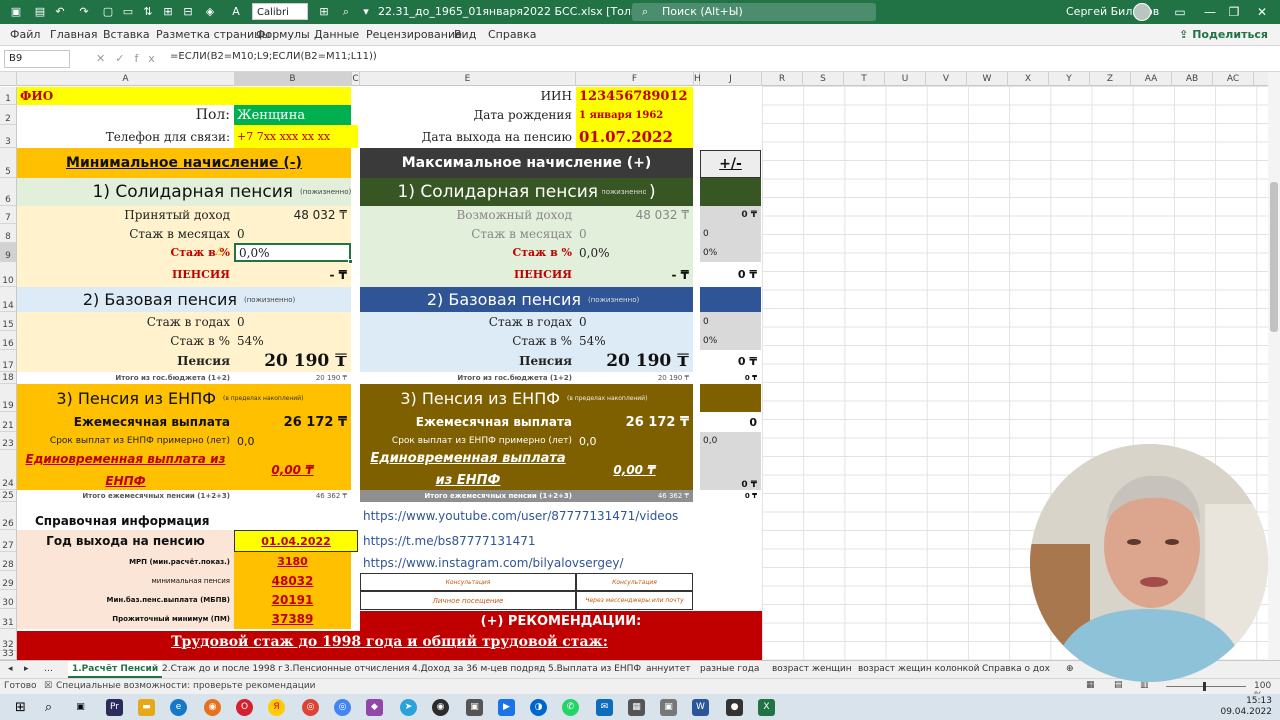 This screenshot has width=1280, height=720. What do you see at coordinates (210, 12) in the screenshot?
I see `fill-color-icon: ◈` at bounding box center [210, 12].